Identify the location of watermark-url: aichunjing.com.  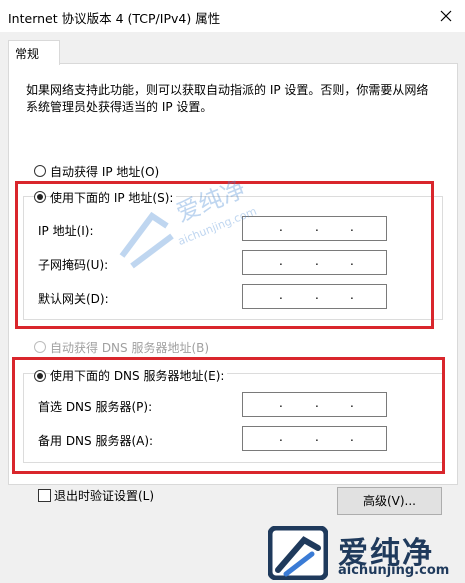
(394, 570).